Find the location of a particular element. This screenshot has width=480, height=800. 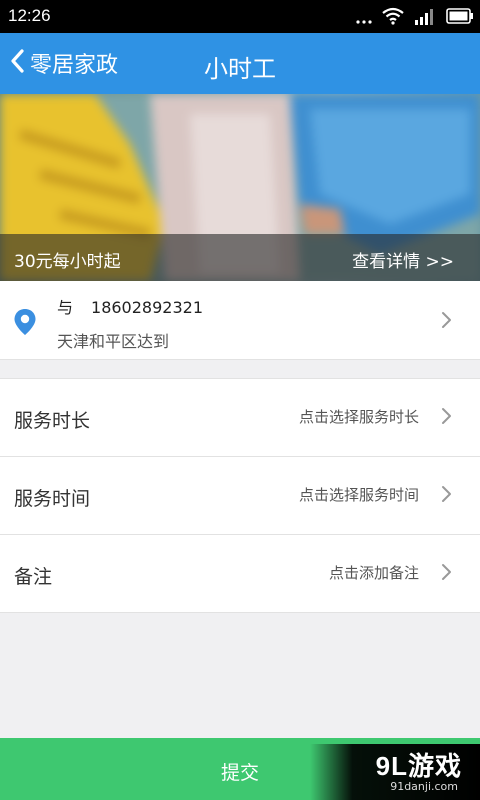

signal-icon is located at coordinates (425, 18).